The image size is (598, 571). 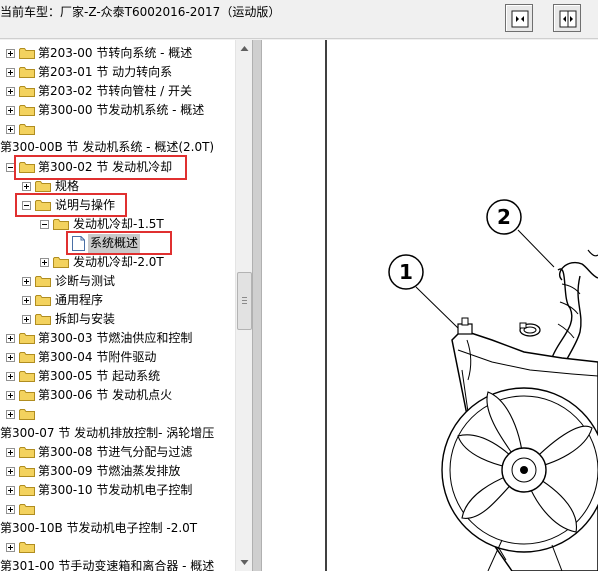 What do you see at coordinates (244, 562) in the screenshot?
I see `scroll-down-arrow-icon` at bounding box center [244, 562].